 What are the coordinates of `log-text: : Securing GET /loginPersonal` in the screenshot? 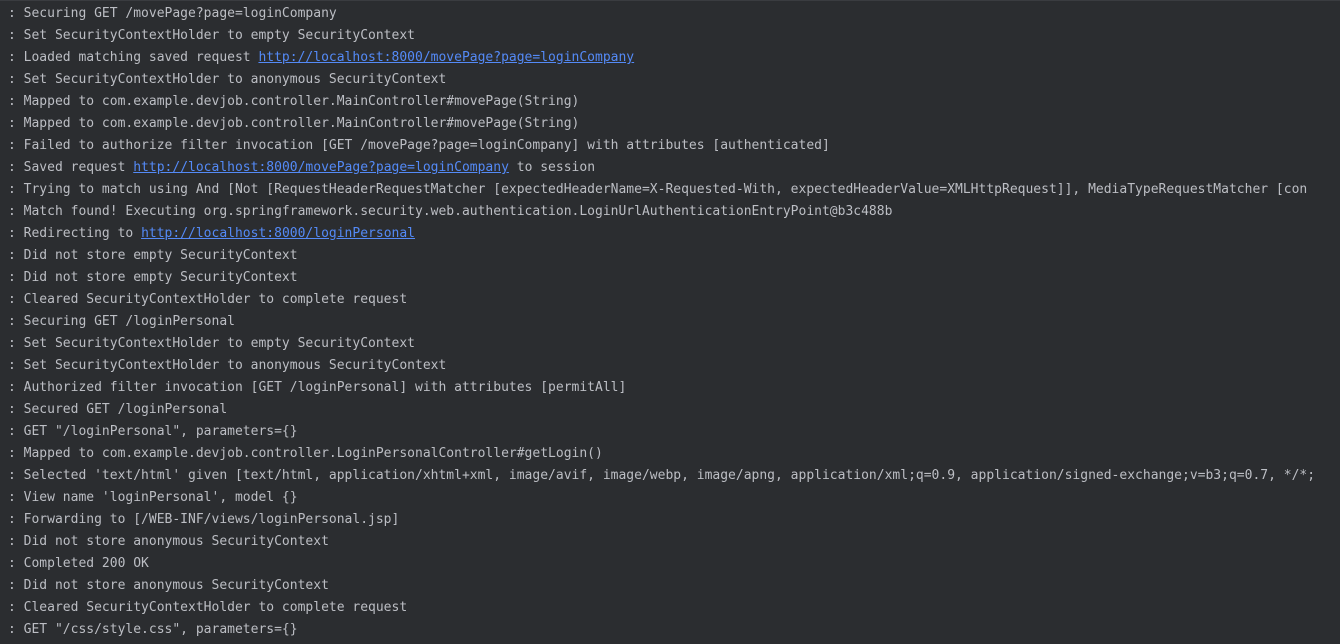 It's located at (121, 321).